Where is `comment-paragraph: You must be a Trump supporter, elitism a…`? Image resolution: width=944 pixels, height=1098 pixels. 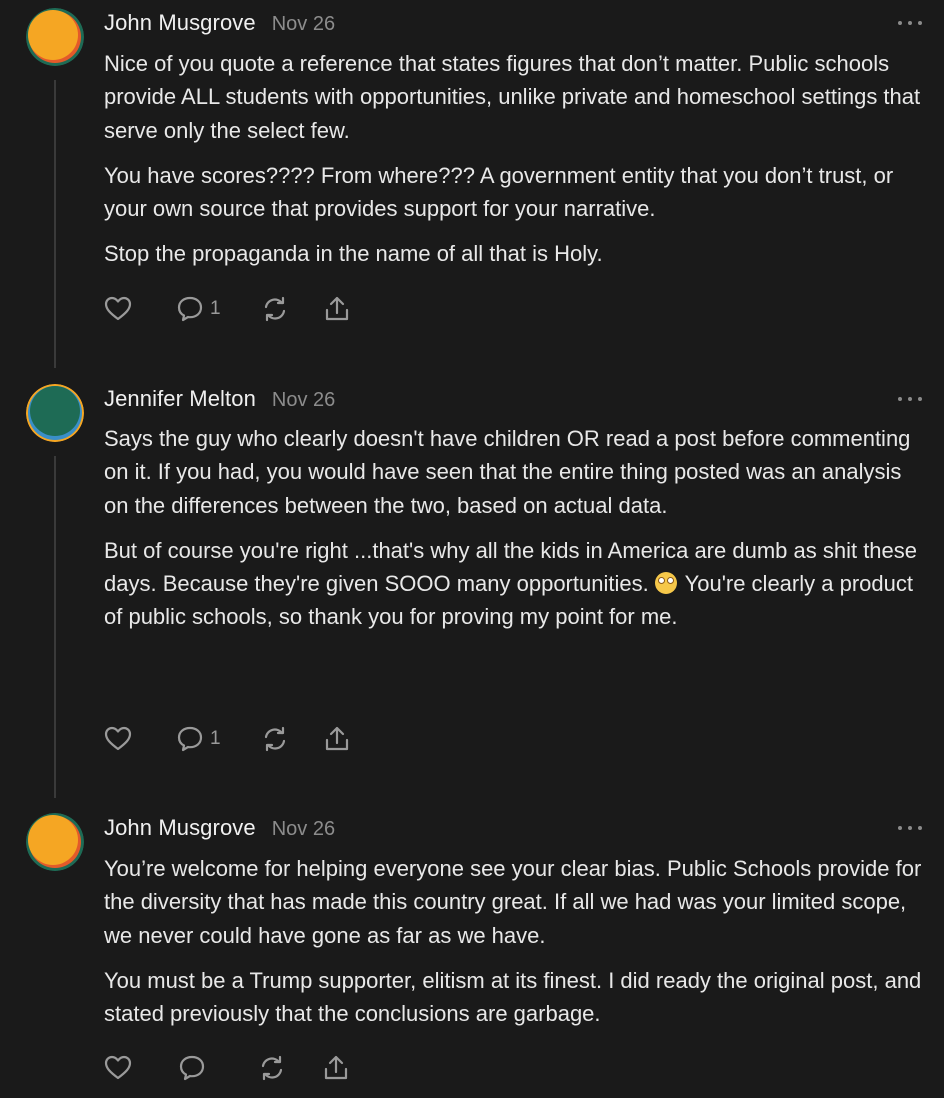
comment-paragraph: You must be a Trump supporter, elitism a… is located at coordinates (513, 997).